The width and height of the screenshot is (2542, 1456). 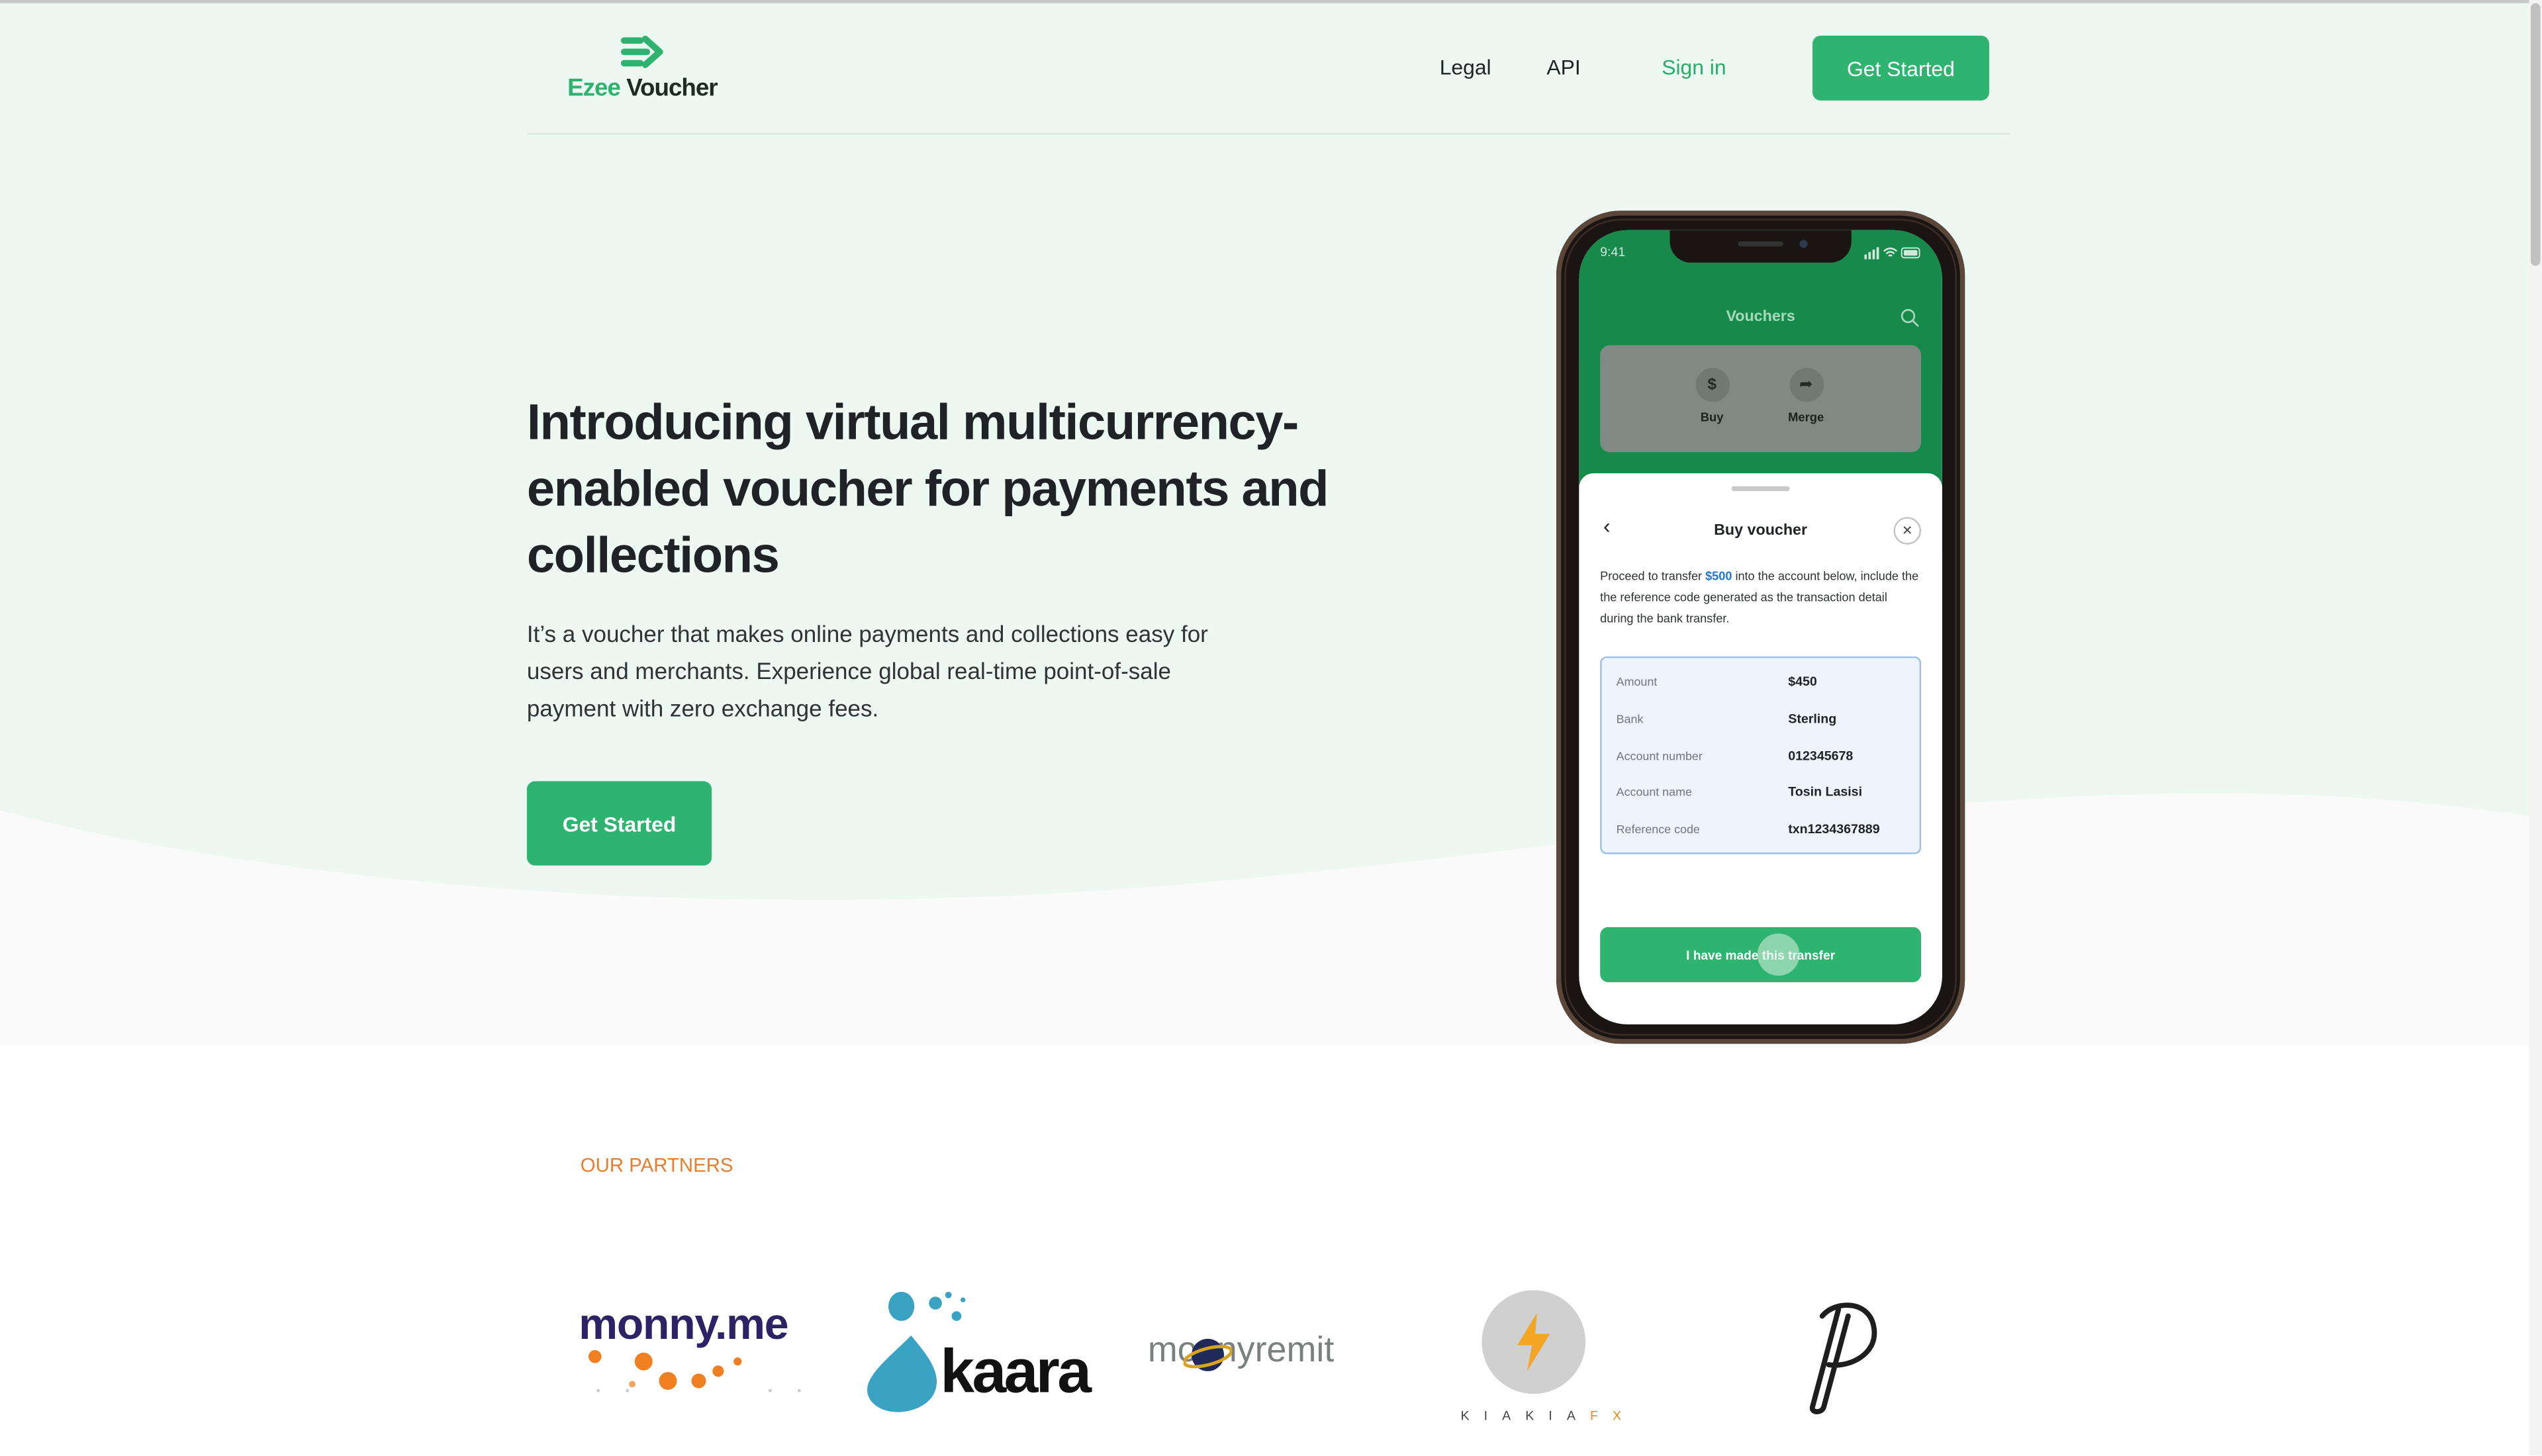 I want to click on header-get-started-button: Get Started, so click(x=1900, y=68).